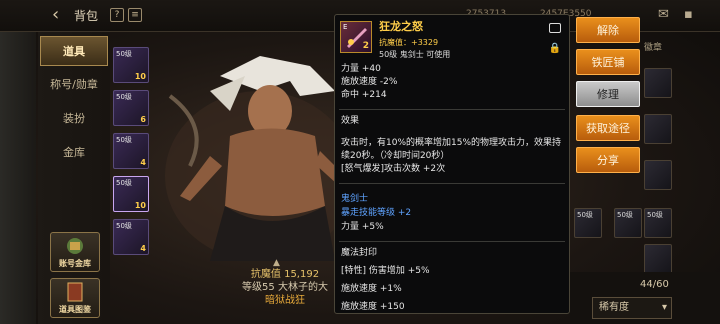 The width and height of the screenshot is (720, 324). Describe the element at coordinates (663, 14) in the screenshot. I see `mail-icon: ✉` at that location.